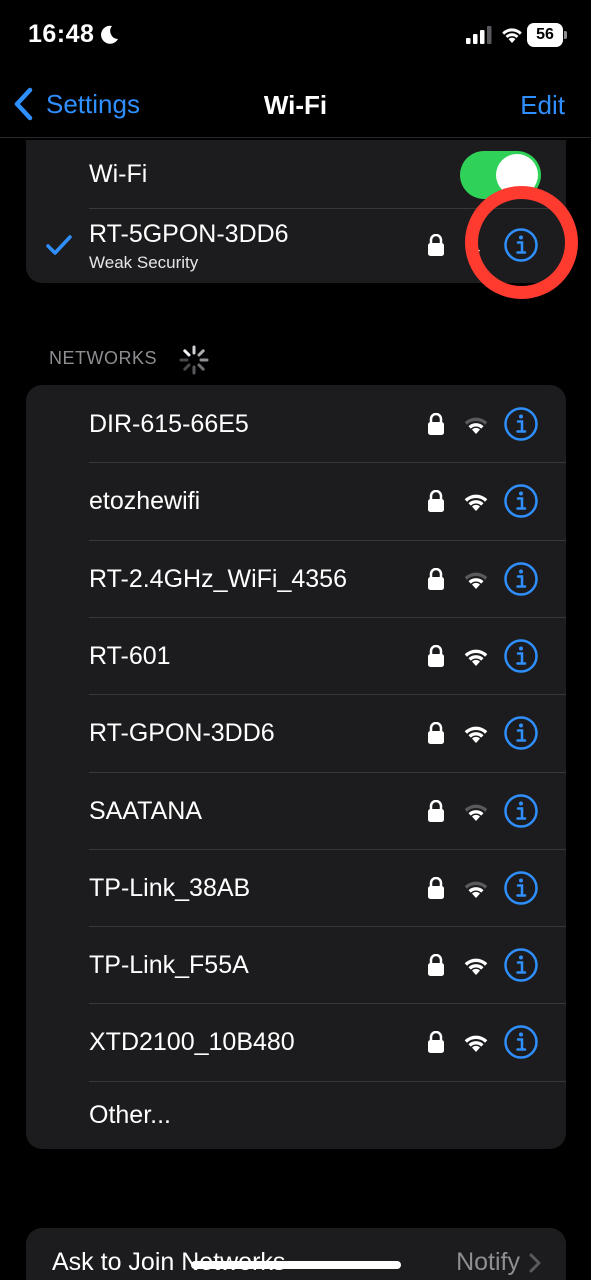 This screenshot has height=1280, width=591. What do you see at coordinates (59, 245) in the screenshot?
I see `checkmark-icon` at bounding box center [59, 245].